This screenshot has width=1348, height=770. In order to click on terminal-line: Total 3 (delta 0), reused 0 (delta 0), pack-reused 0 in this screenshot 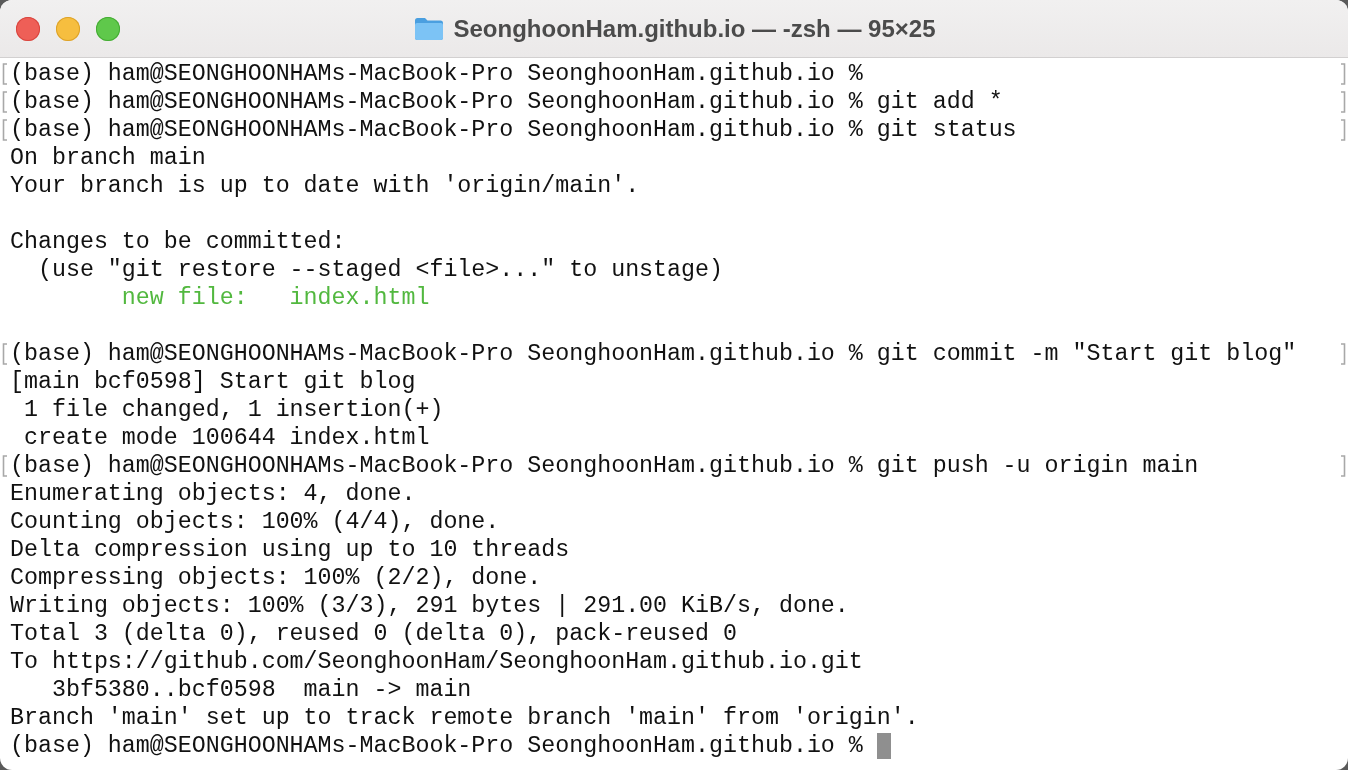, I will do `click(373, 634)`.